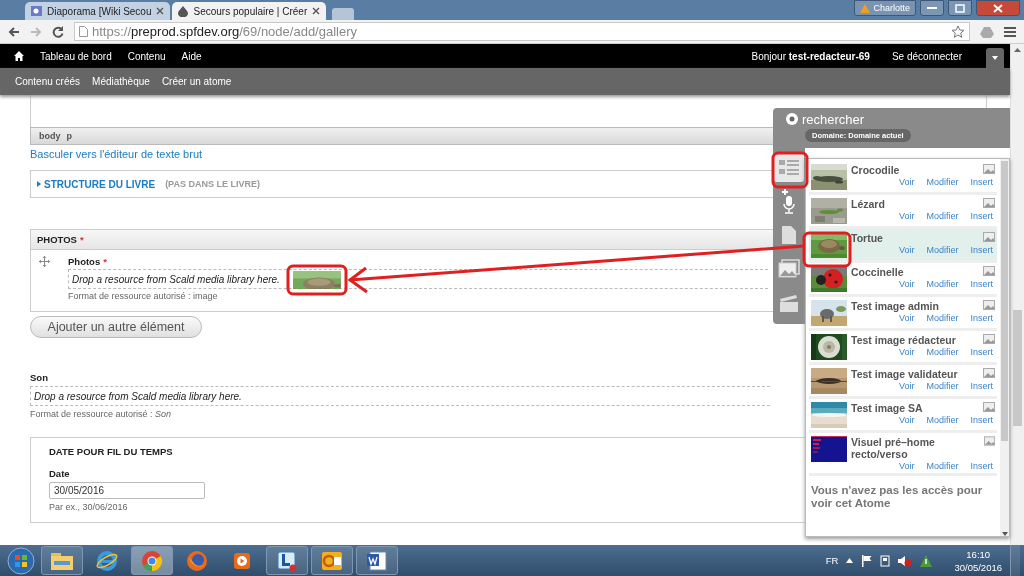 Image resolution: width=1024 pixels, height=576 pixels. What do you see at coordinates (39, 184) in the screenshot?
I see `caret-icon` at bounding box center [39, 184].